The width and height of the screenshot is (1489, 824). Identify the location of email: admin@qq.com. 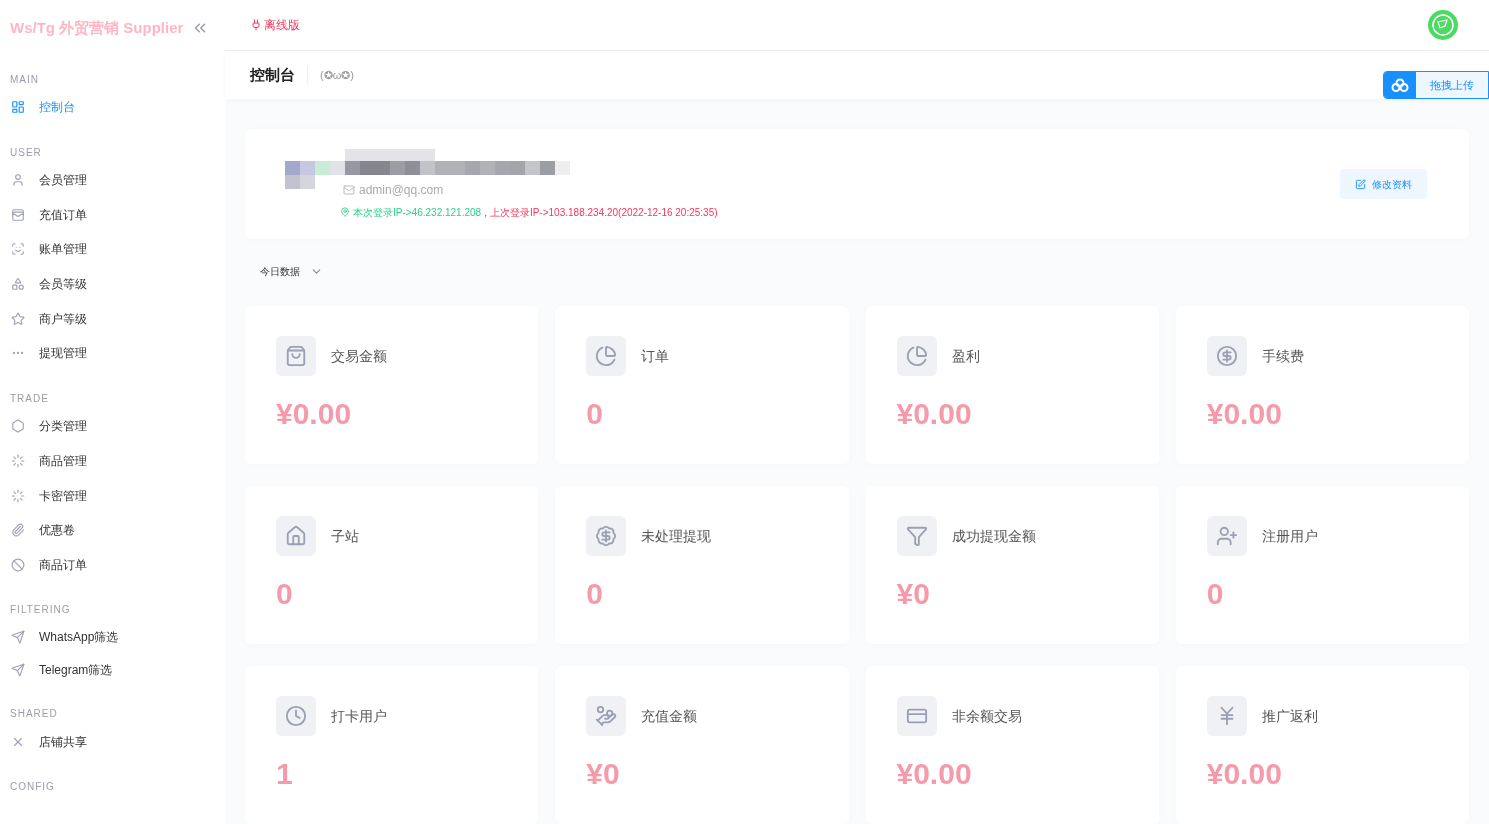
(401, 190).